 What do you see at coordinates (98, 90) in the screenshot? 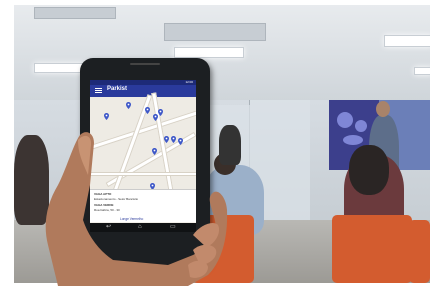
I see `menu-icon` at bounding box center [98, 90].